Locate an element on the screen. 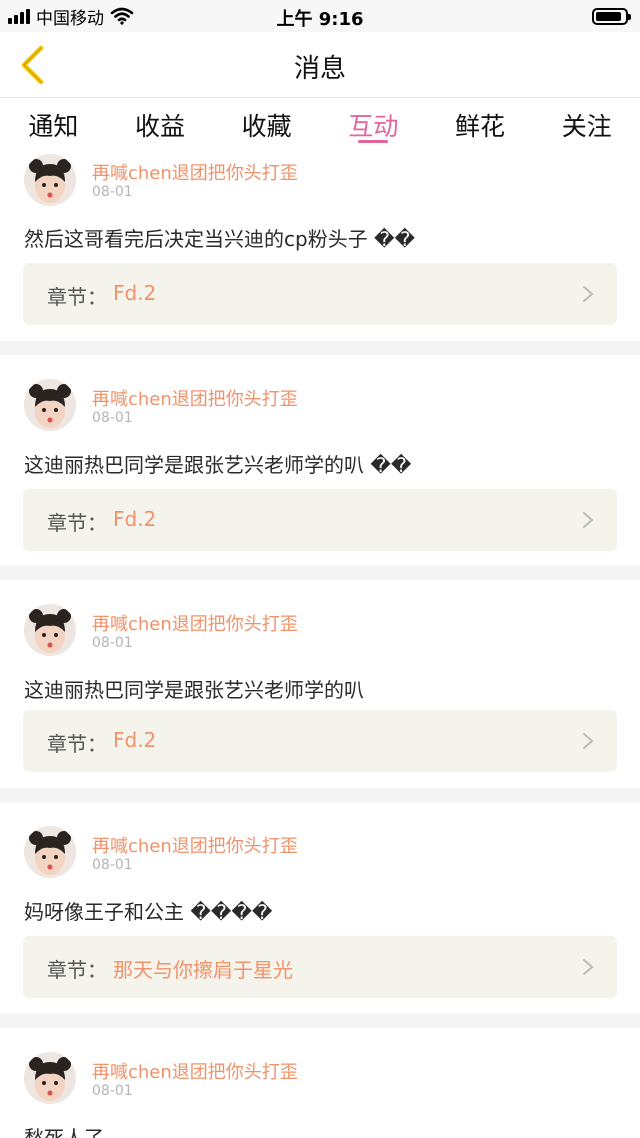 The image size is (640, 1138). battery-icon is located at coordinates (611, 16).